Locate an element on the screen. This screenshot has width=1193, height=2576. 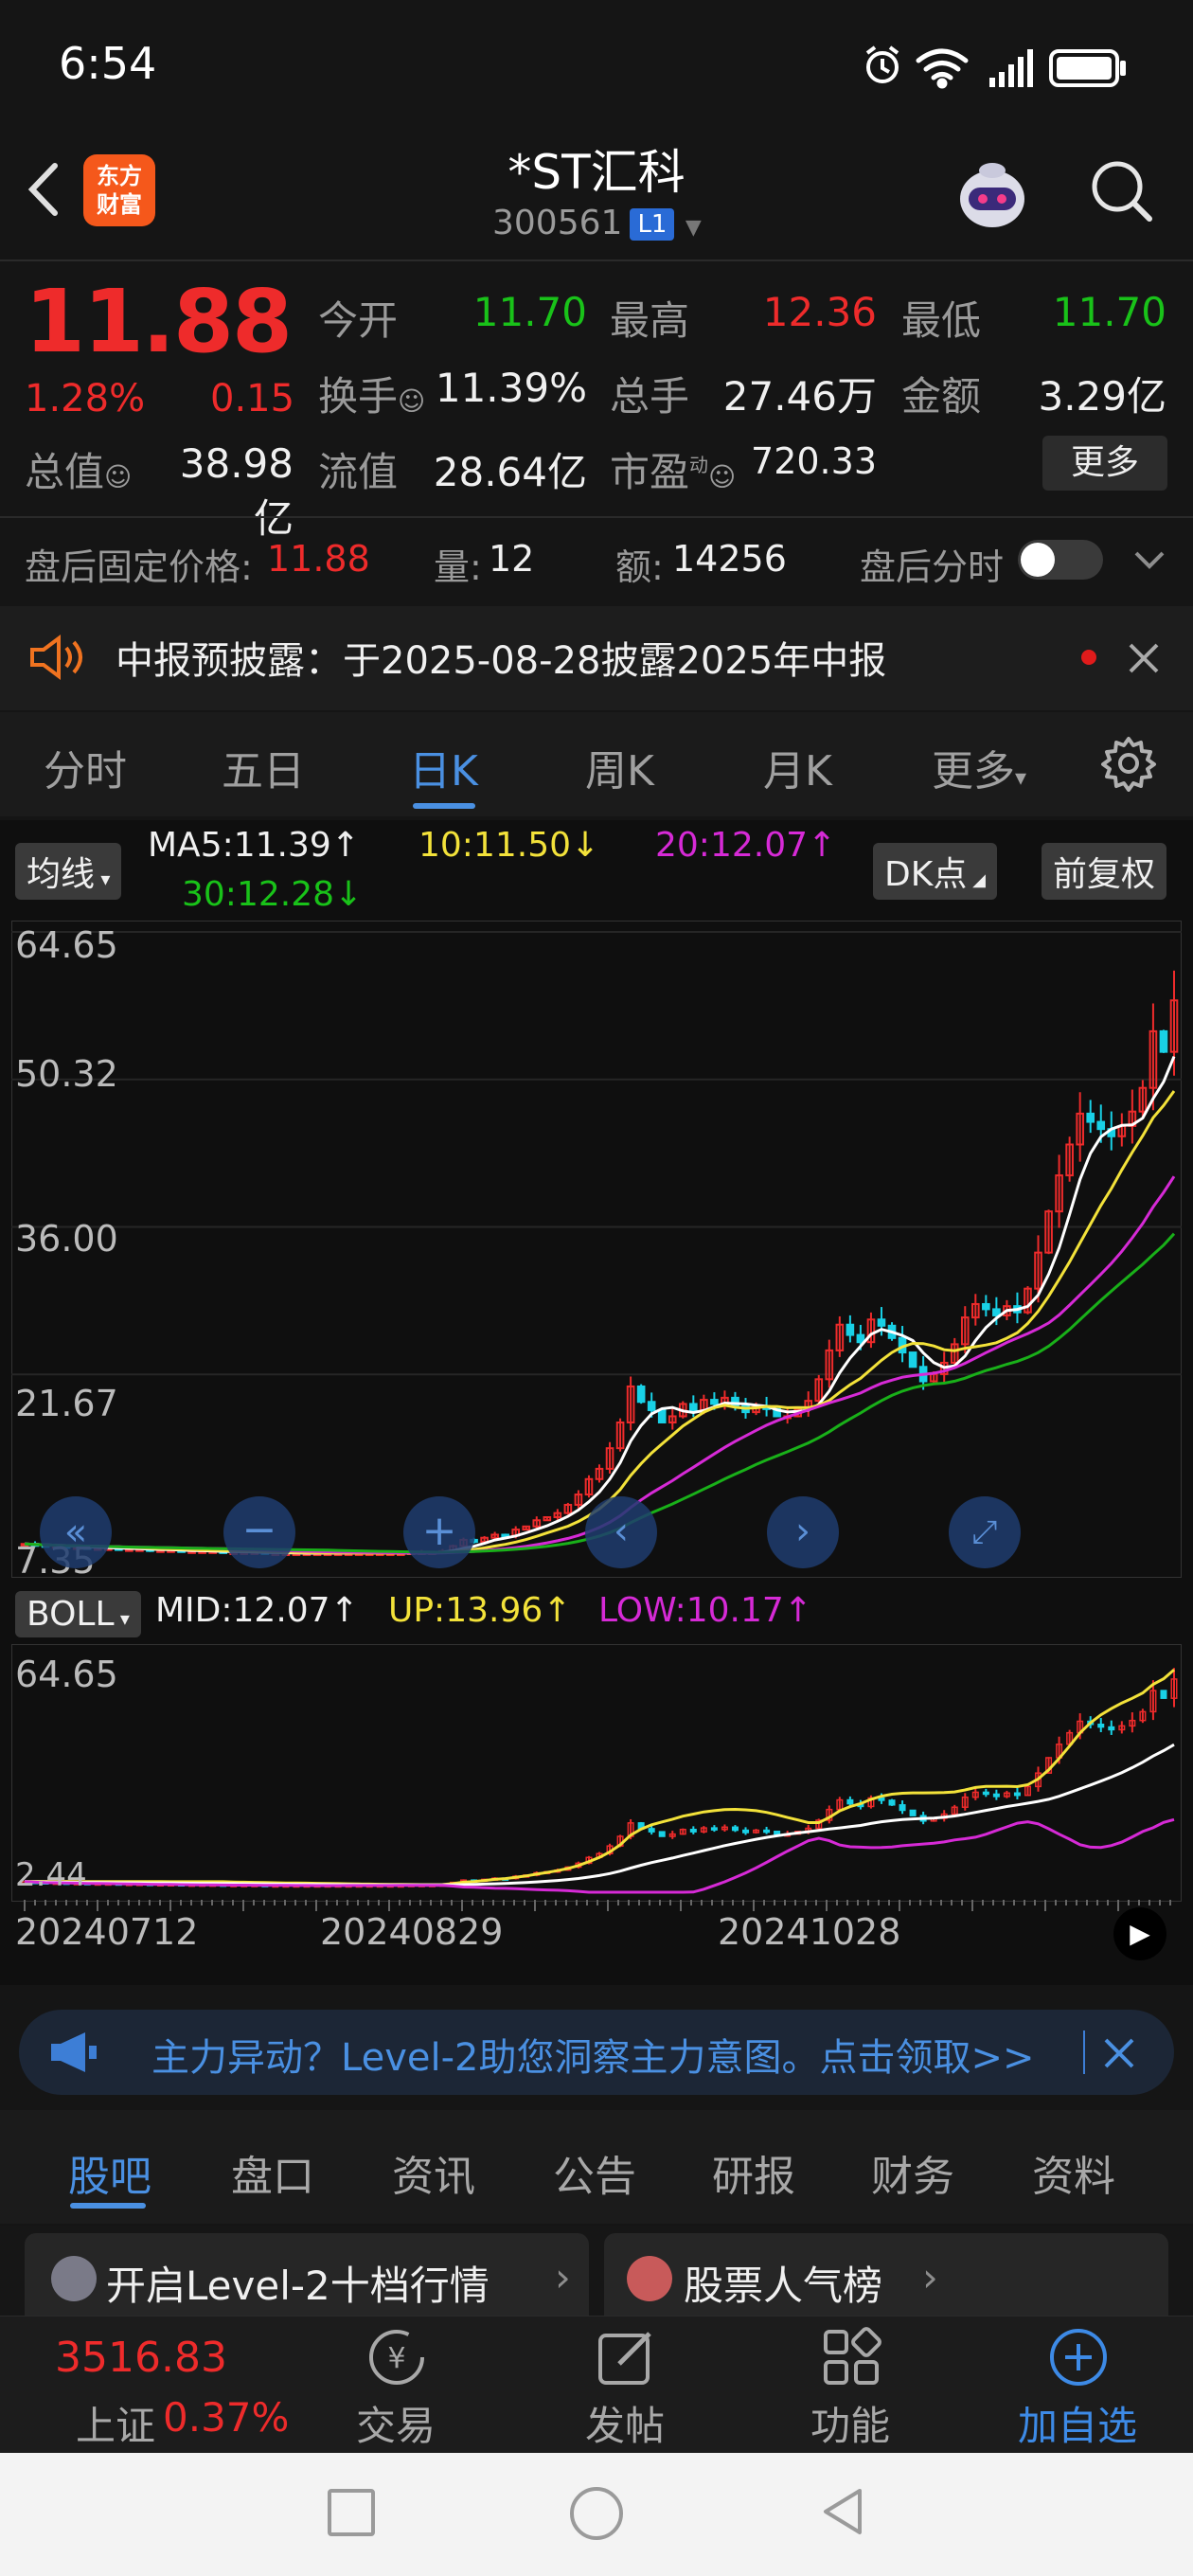
x-tick-1: 20240712 is located at coordinates (107, 1932).